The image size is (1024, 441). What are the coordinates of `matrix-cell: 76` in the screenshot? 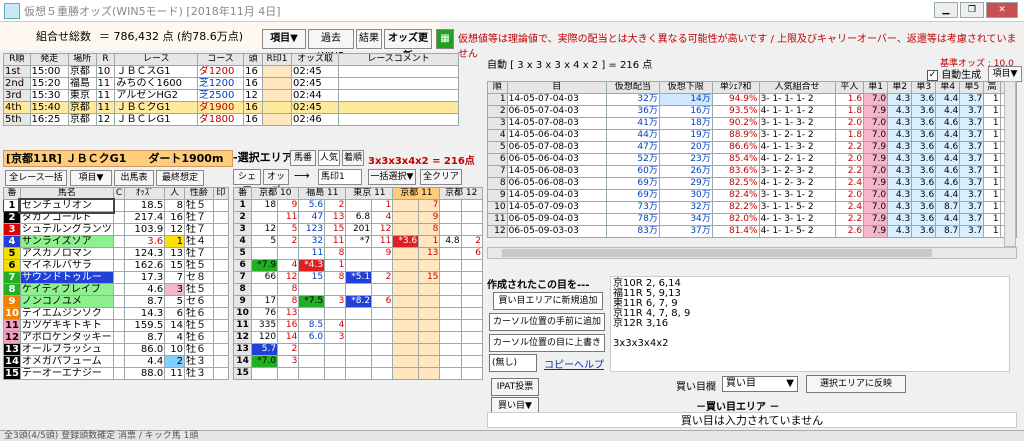 It's located at (265, 313).